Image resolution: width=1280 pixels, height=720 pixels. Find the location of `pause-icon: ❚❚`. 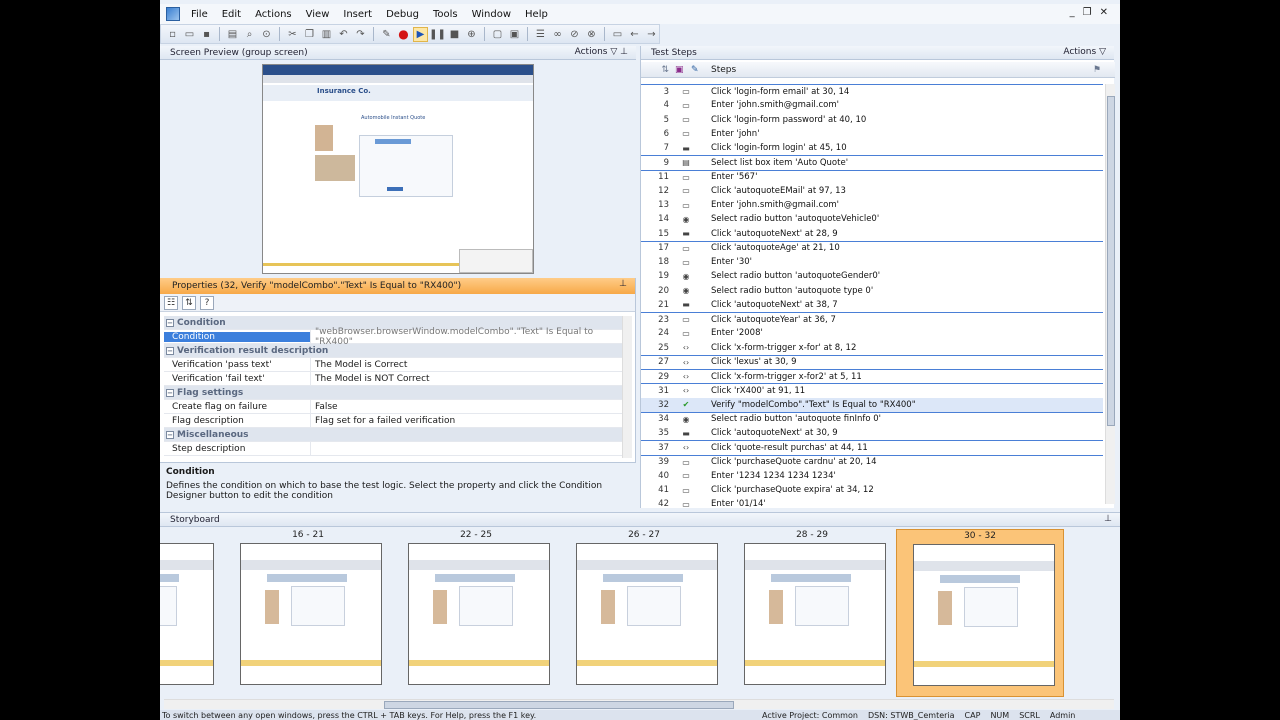

pause-icon: ❚❚ is located at coordinates (437, 34).